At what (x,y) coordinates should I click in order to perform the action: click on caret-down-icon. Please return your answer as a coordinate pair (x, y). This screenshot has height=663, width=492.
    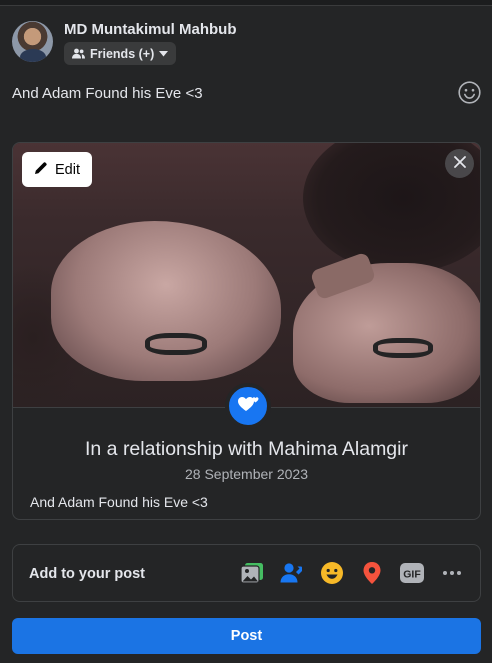
    Looking at the image, I should click on (164, 53).